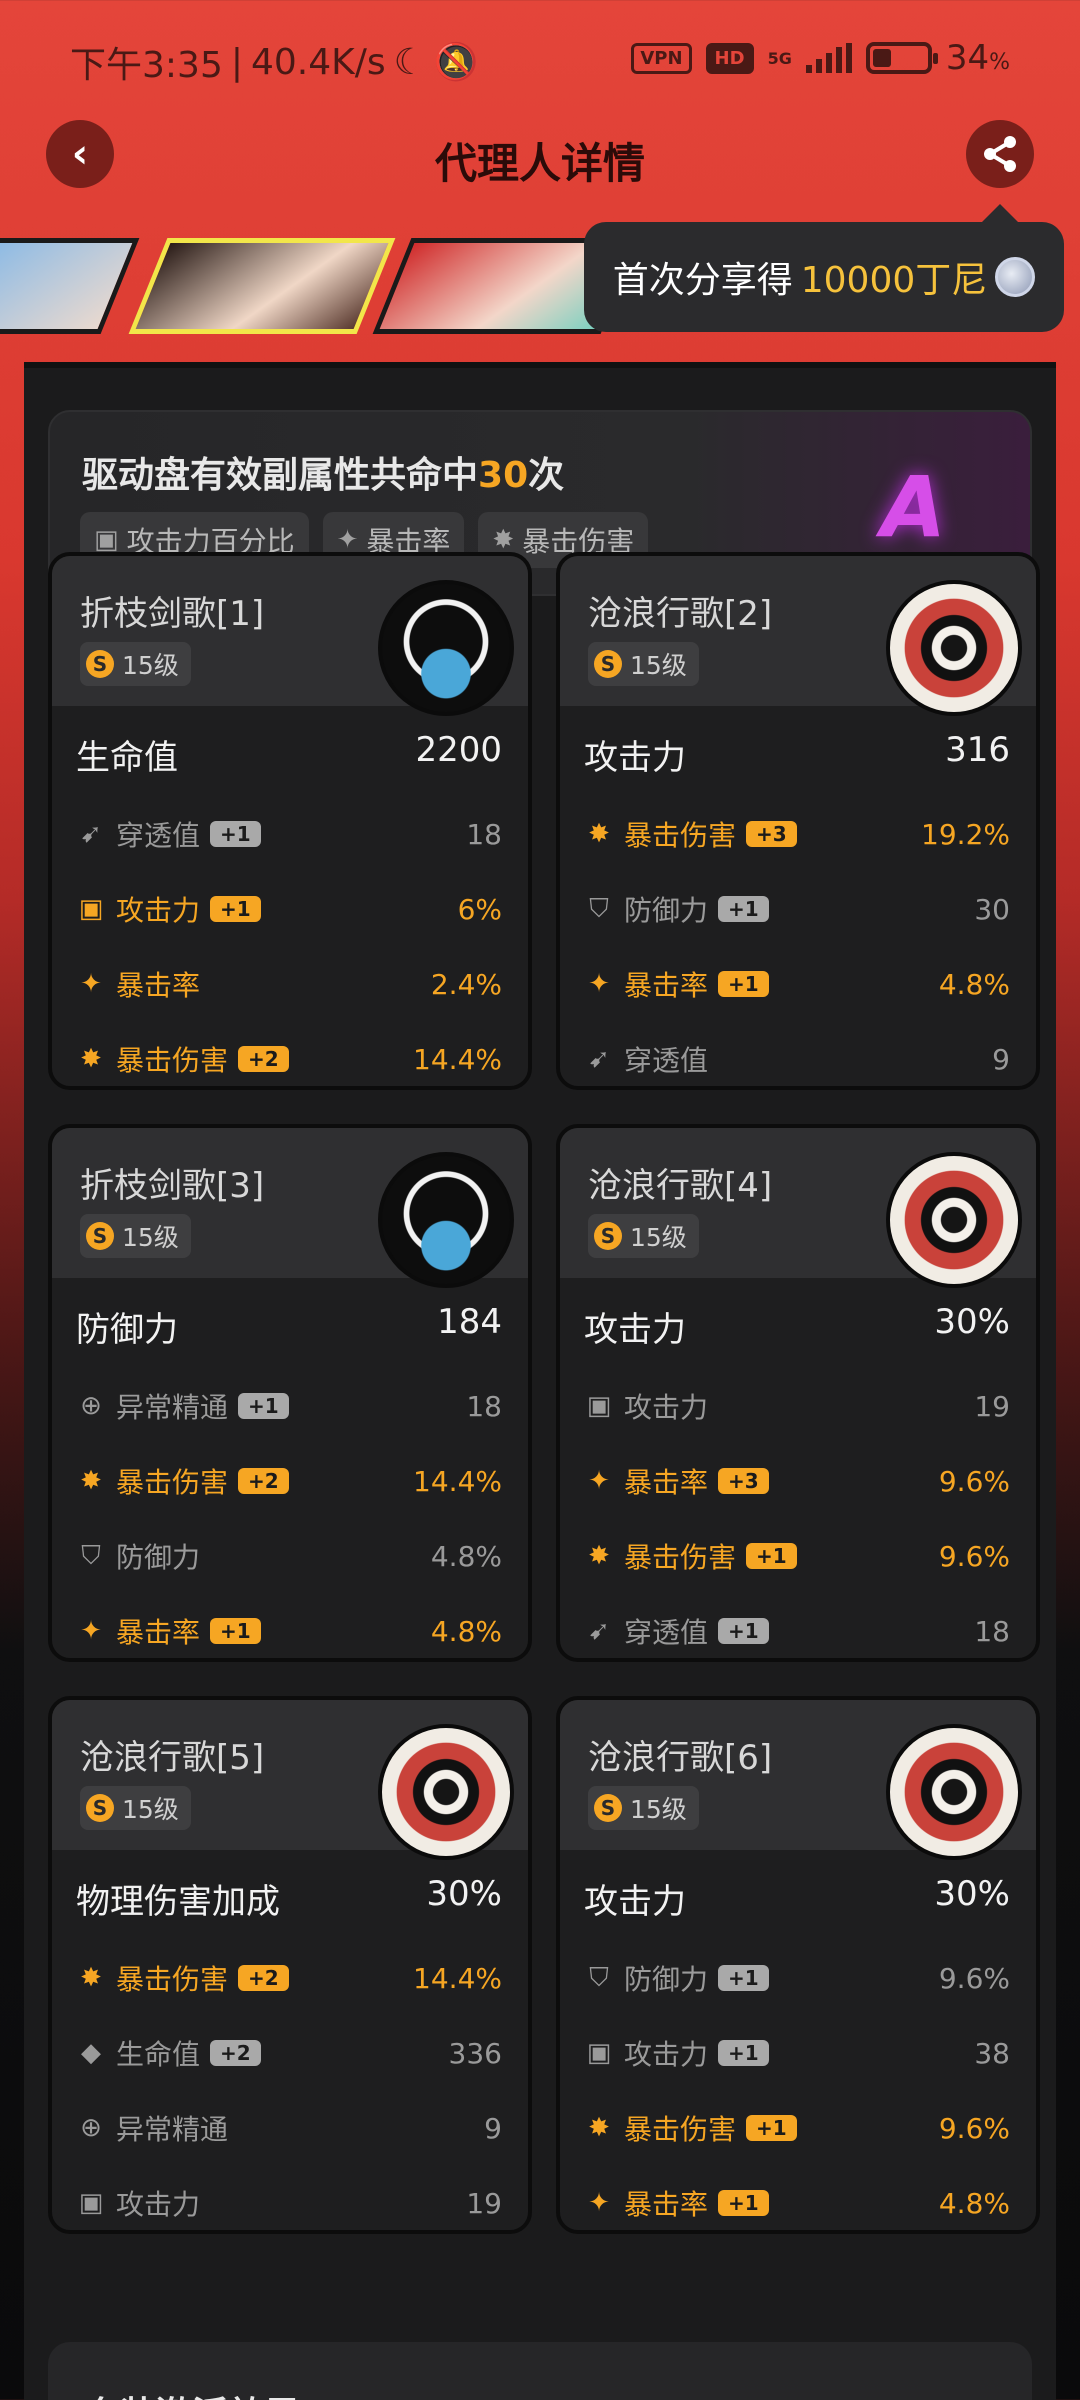 The width and height of the screenshot is (1080, 2400). Describe the element at coordinates (172, 1758) in the screenshot. I see `disc-name: 沧浪行歌[5]` at that location.